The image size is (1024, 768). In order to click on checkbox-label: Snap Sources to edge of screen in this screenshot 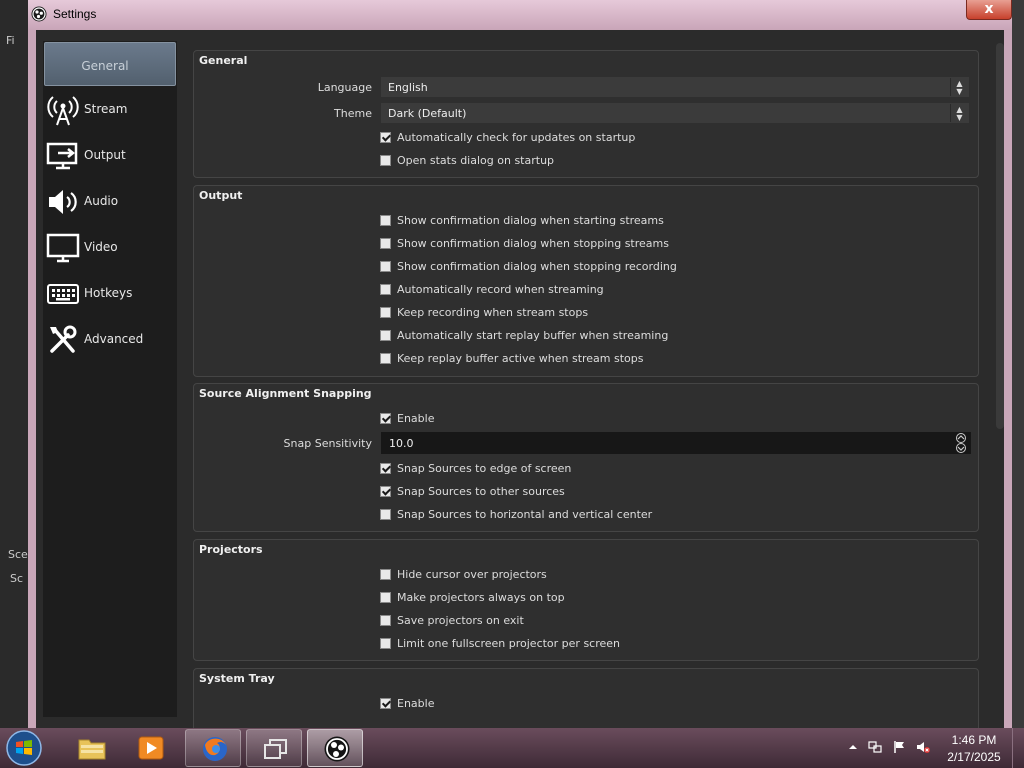, I will do `click(484, 468)`.